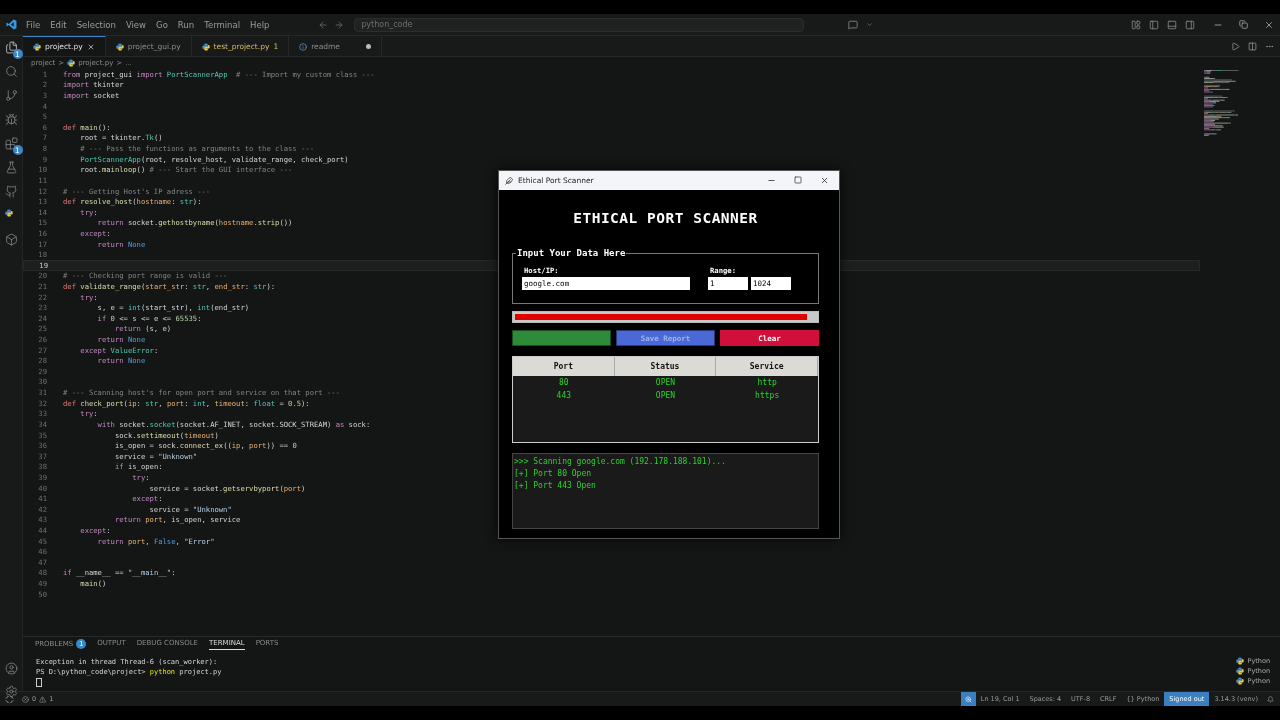  What do you see at coordinates (33, 24) in the screenshot?
I see `menu-item: File` at bounding box center [33, 24].